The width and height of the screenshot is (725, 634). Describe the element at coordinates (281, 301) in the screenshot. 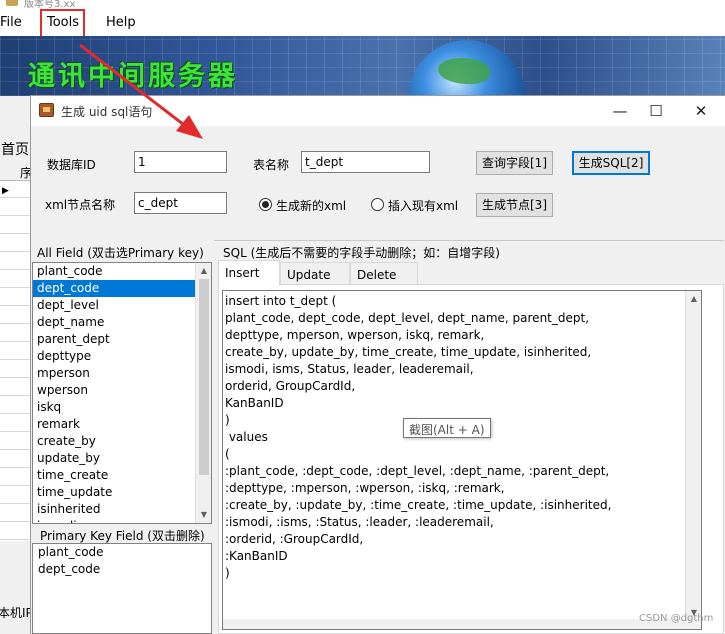

I see `sql-line: insert into t_dept (` at that location.